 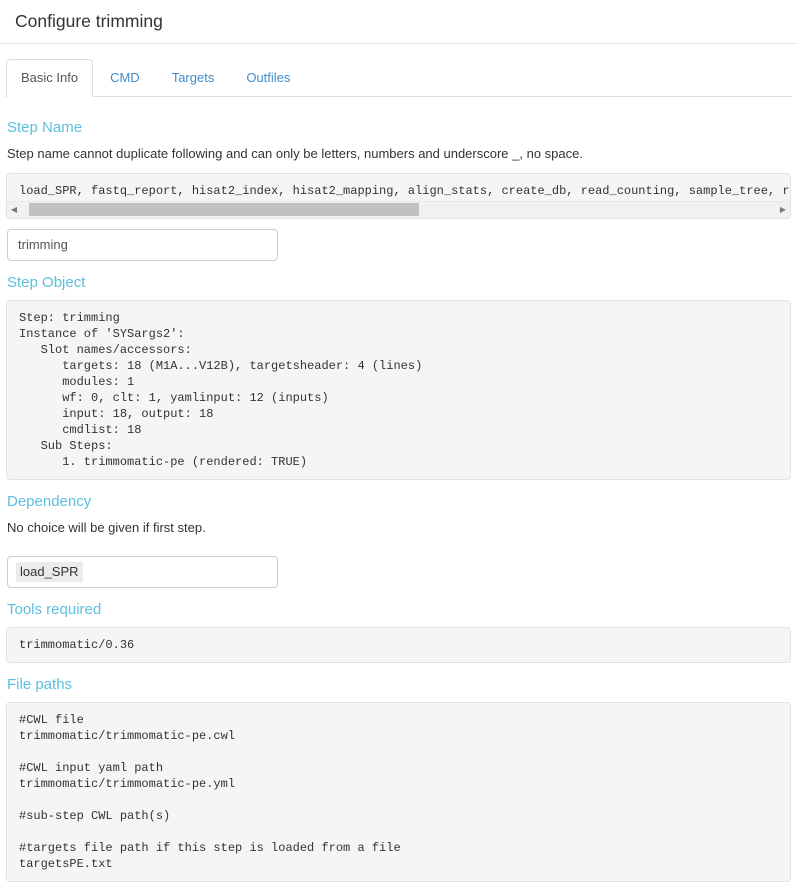 I want to click on tab-basic-info-label: Basic Info, so click(x=50, y=78).